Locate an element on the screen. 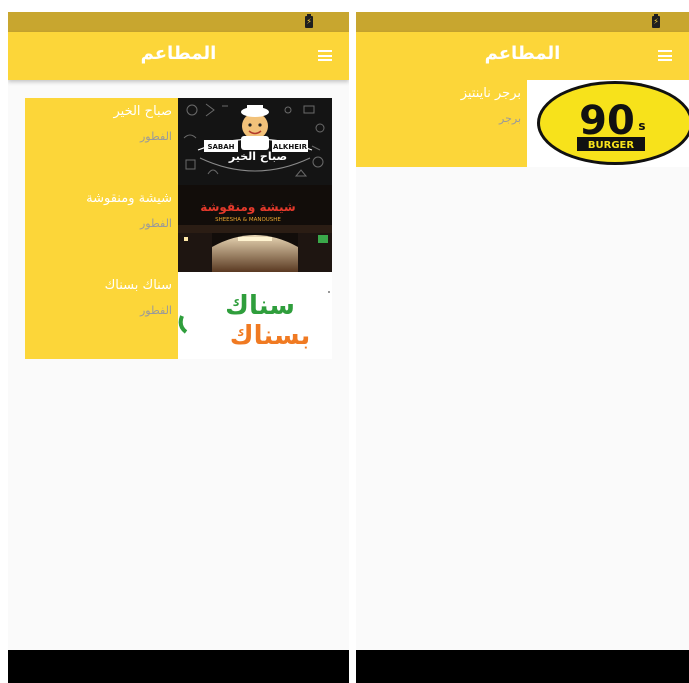 The image size is (689, 683). restaurant-name: سناك بسناك is located at coordinates (138, 285).